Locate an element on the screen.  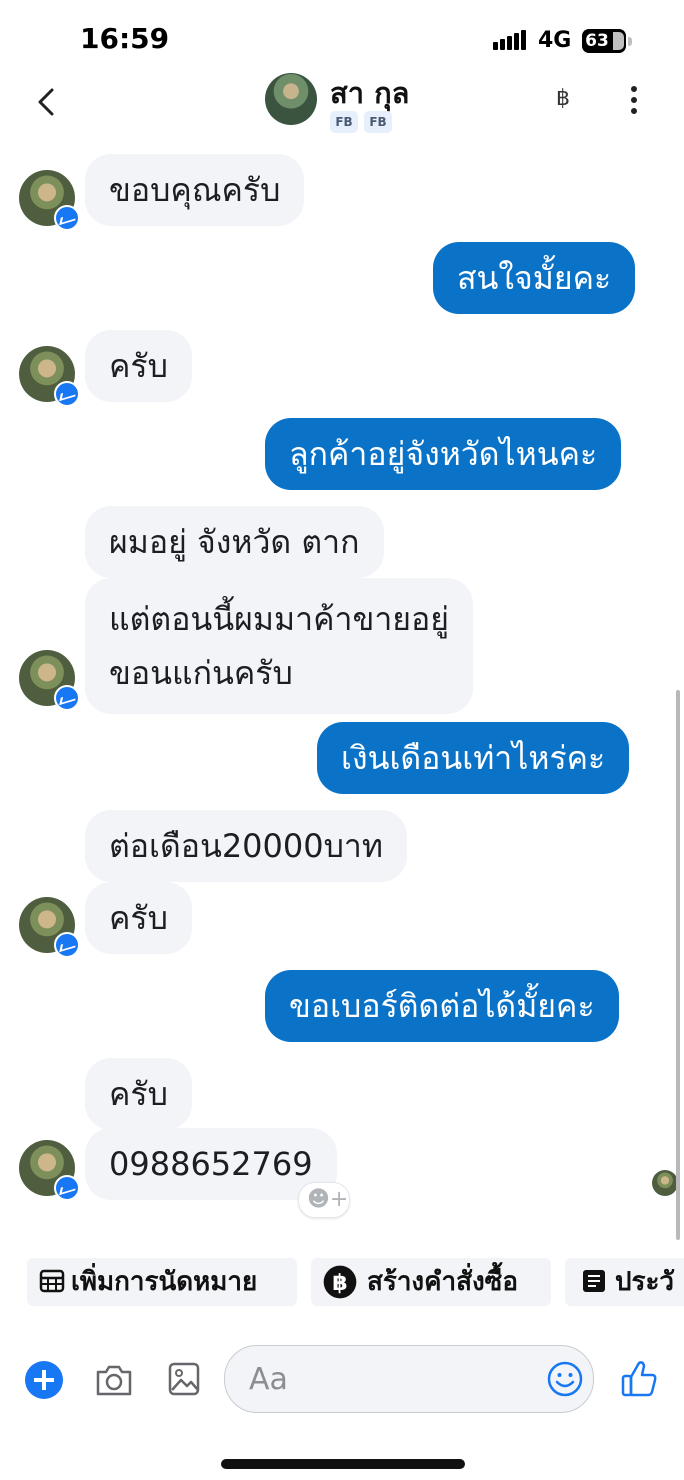
add-appointment-button: เพิ่มการนัดหมาย is located at coordinates (162, 1282).